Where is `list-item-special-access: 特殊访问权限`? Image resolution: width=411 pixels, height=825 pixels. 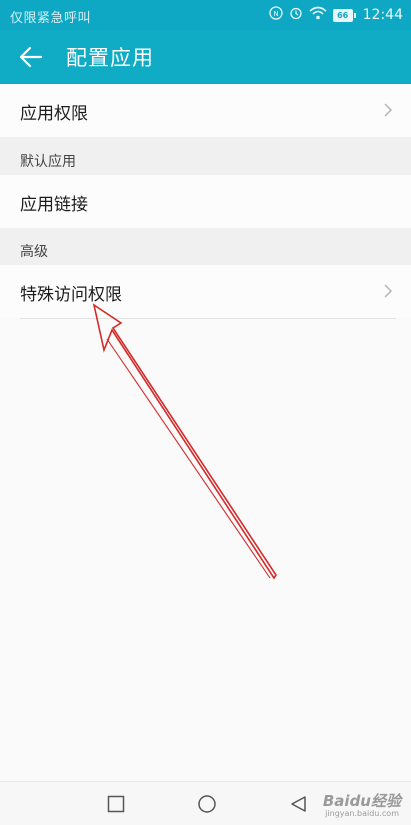
list-item-special-access: 特殊访问权限 is located at coordinates (205, 291).